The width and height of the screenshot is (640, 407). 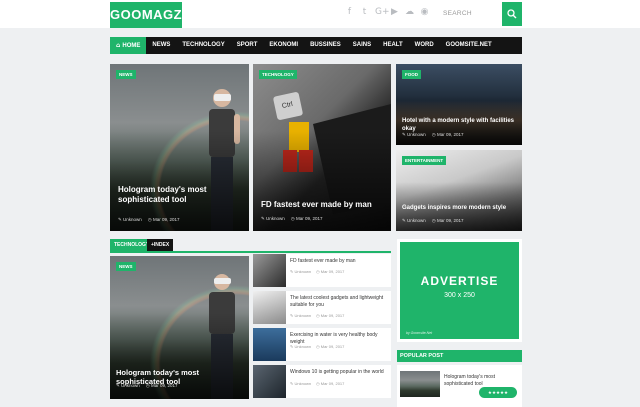 I want to click on nav-sport: SPORT, so click(x=247, y=45).